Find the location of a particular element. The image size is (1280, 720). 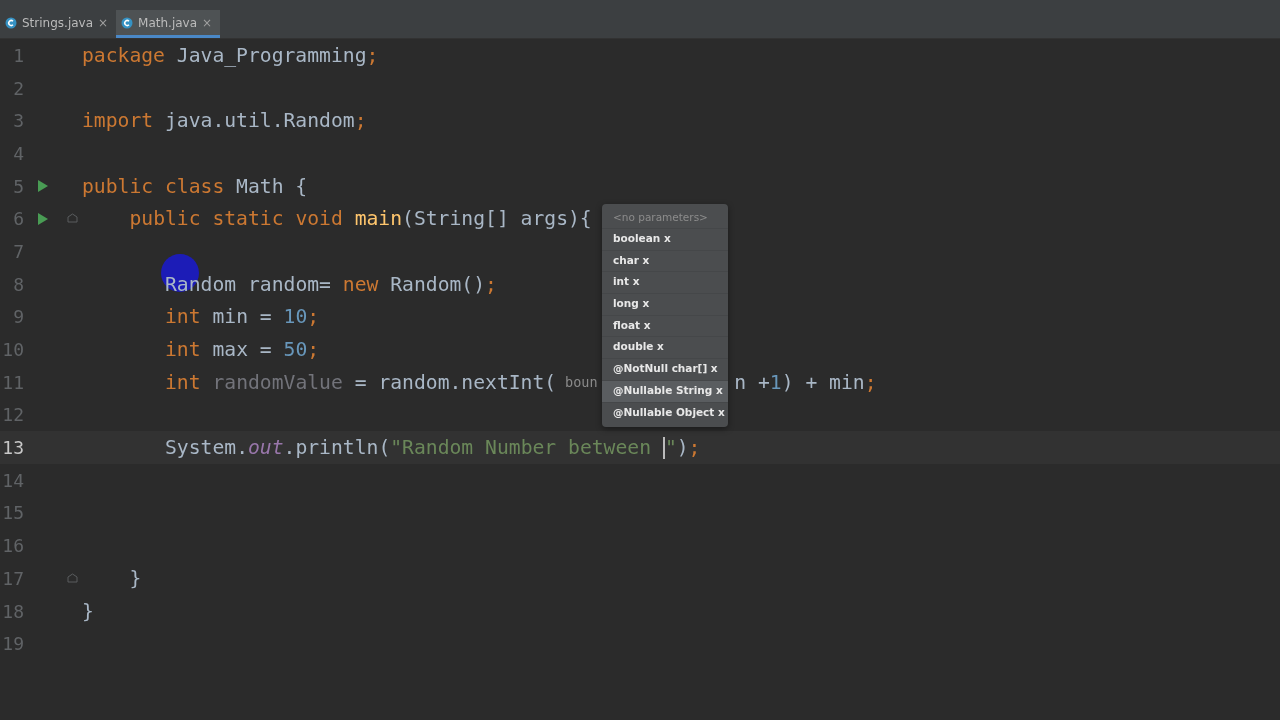

code-token: max = is located at coordinates (242, 350).